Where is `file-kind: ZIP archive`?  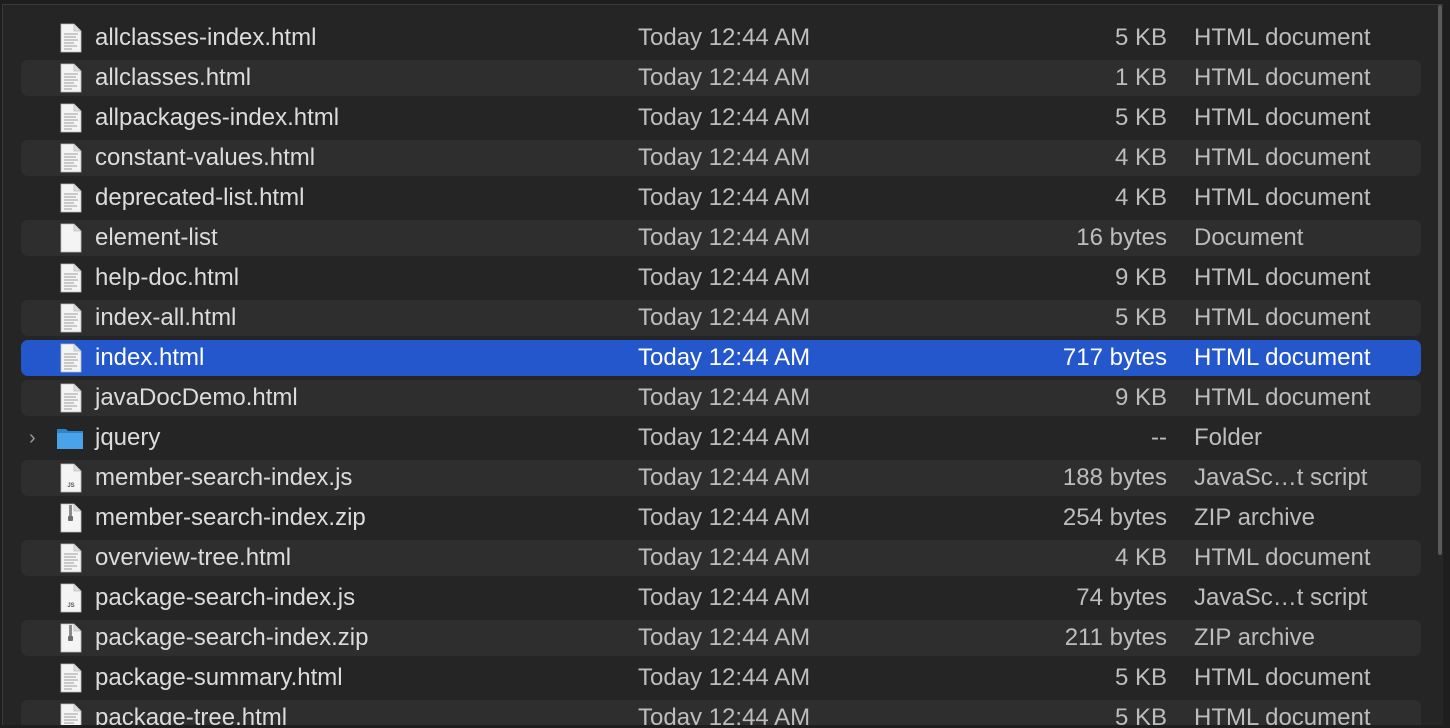 file-kind: ZIP archive is located at coordinates (1254, 517).